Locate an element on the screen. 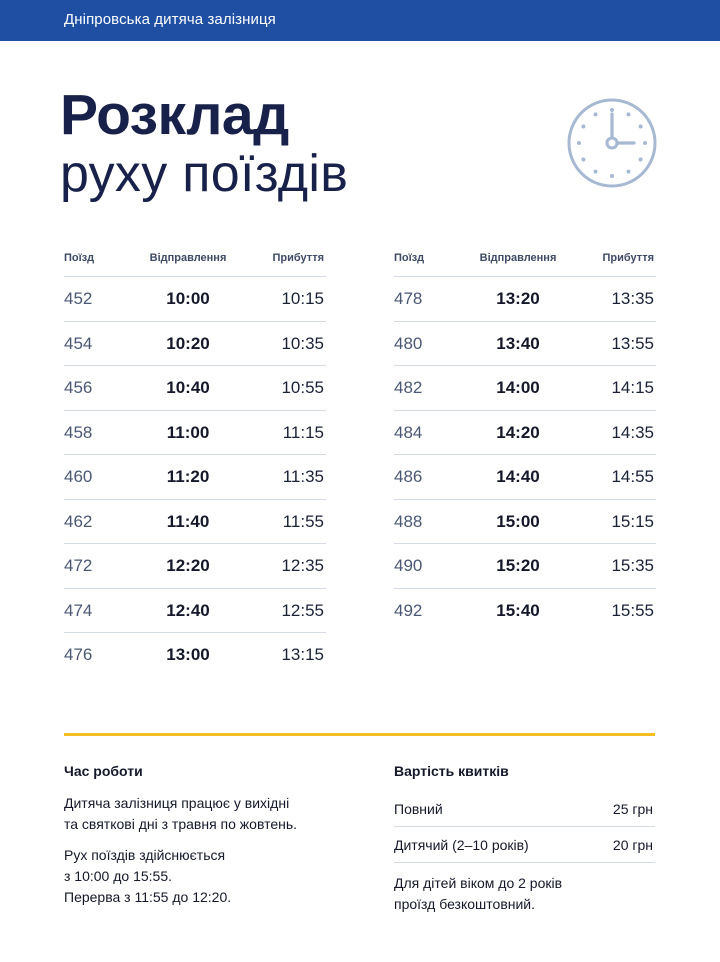  arrival-time: 12:35 is located at coordinates (302, 565).